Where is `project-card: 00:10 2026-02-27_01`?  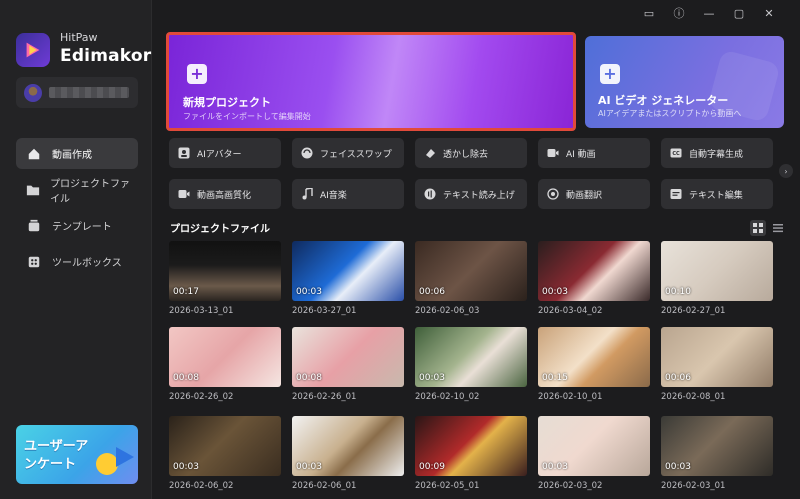
project-card: 00:10 2026-02-27_01 is located at coordinates (717, 278).